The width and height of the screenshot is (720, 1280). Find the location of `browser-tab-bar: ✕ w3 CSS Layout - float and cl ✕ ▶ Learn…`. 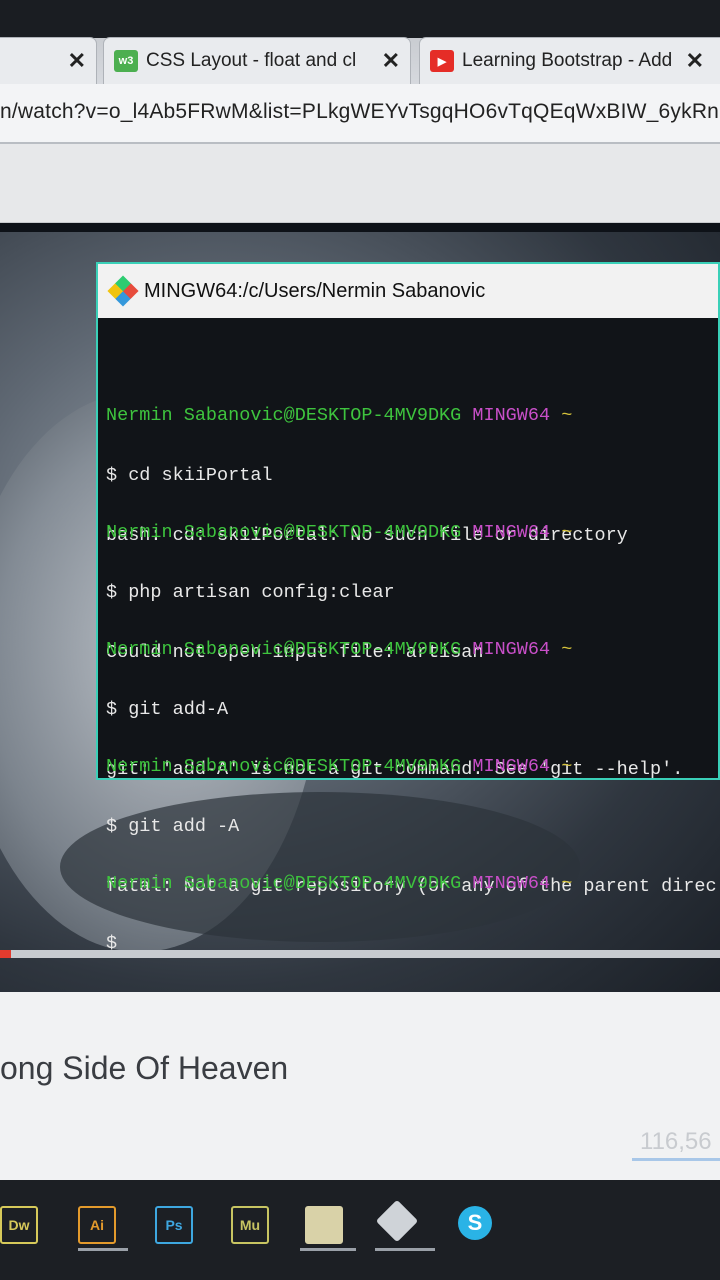

browser-tab-bar: ✕ w3 CSS Layout - float and cl ✕ ▶ Learn… is located at coordinates (360, 42).